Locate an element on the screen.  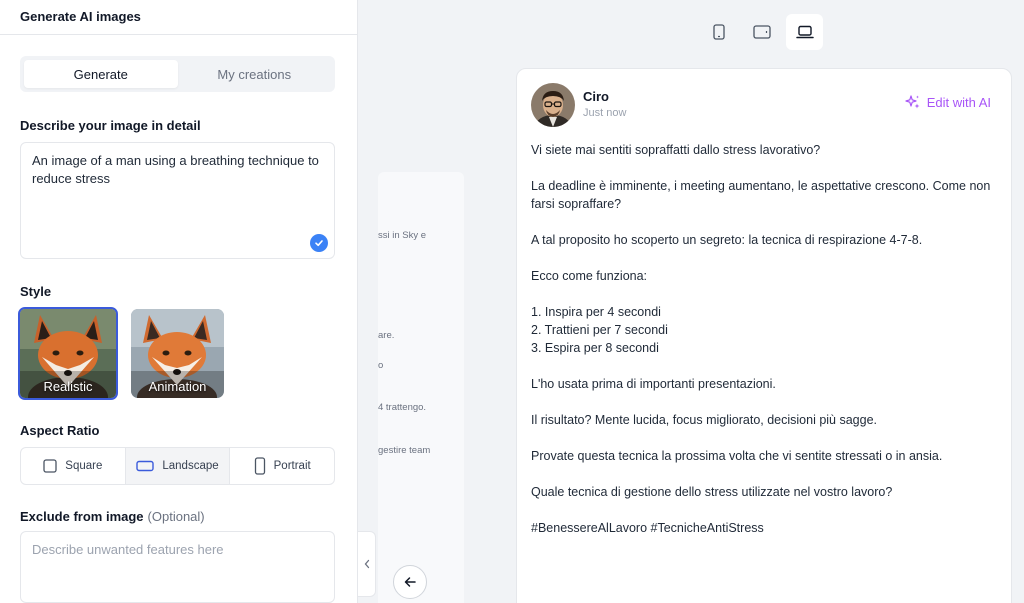
arrow-left-icon is located at coordinates (410, 582).